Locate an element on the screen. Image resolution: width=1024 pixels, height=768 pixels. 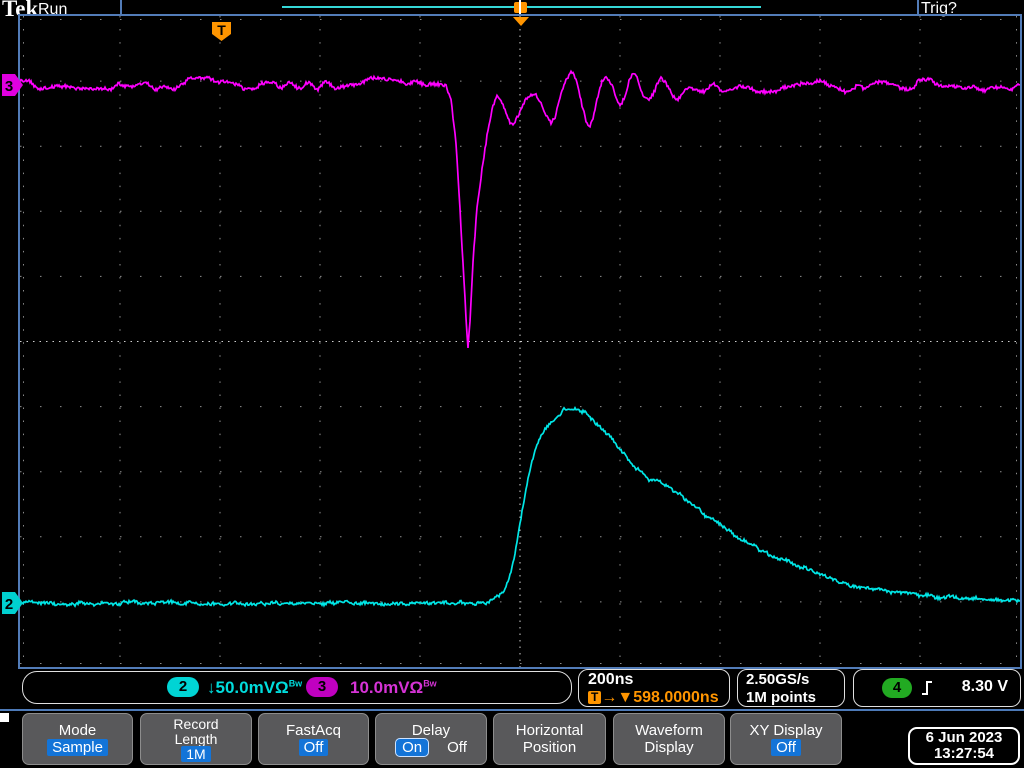
trigger-status: Trig? is located at coordinates (939, 8).